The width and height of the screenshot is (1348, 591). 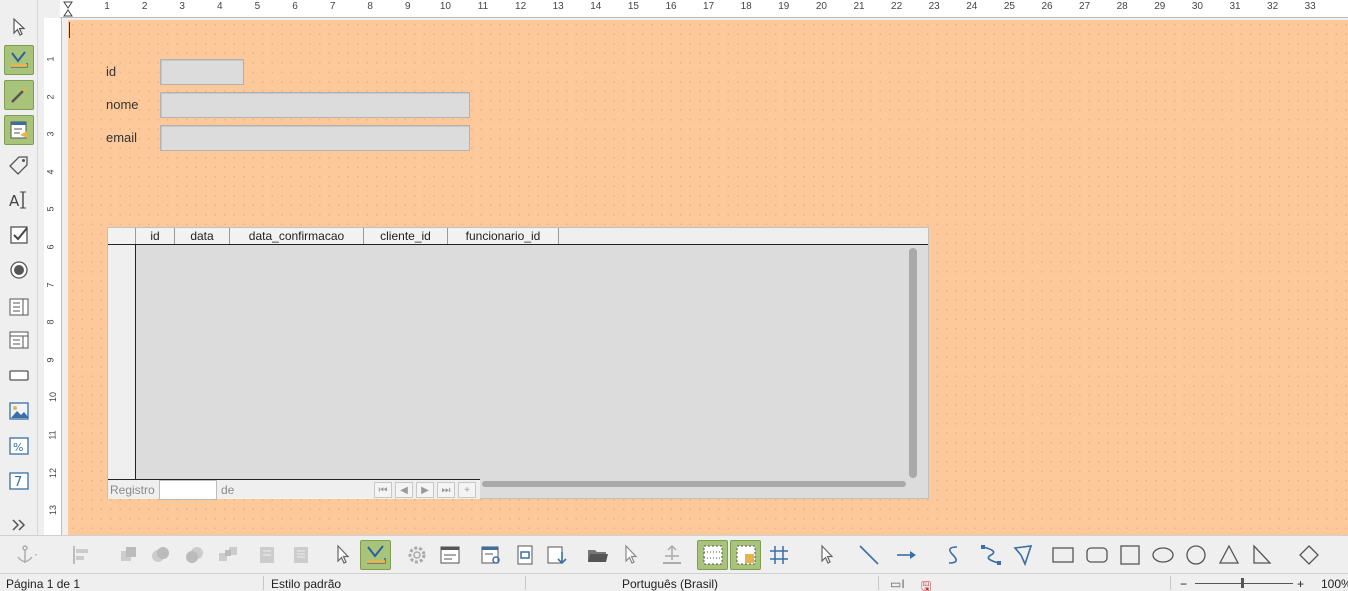 What do you see at coordinates (315, 105) in the screenshot?
I see `nome-field` at bounding box center [315, 105].